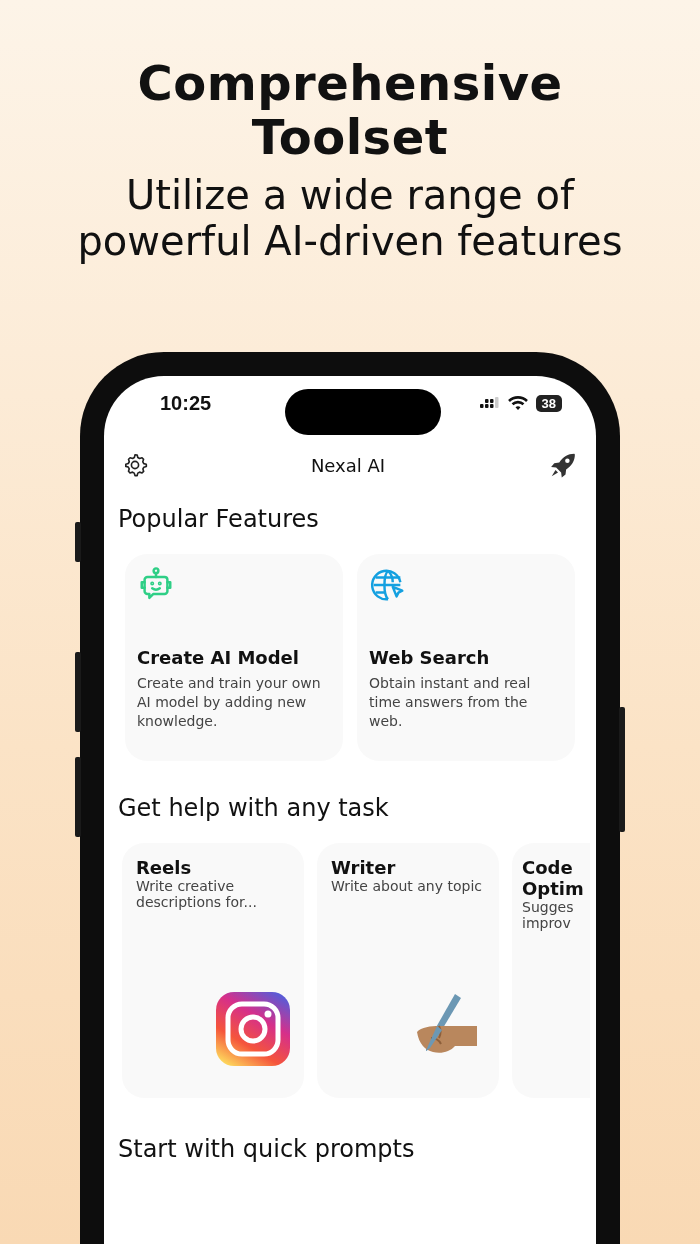 Image resolution: width=700 pixels, height=1244 pixels. I want to click on status-time: 10:25, so click(186, 403).